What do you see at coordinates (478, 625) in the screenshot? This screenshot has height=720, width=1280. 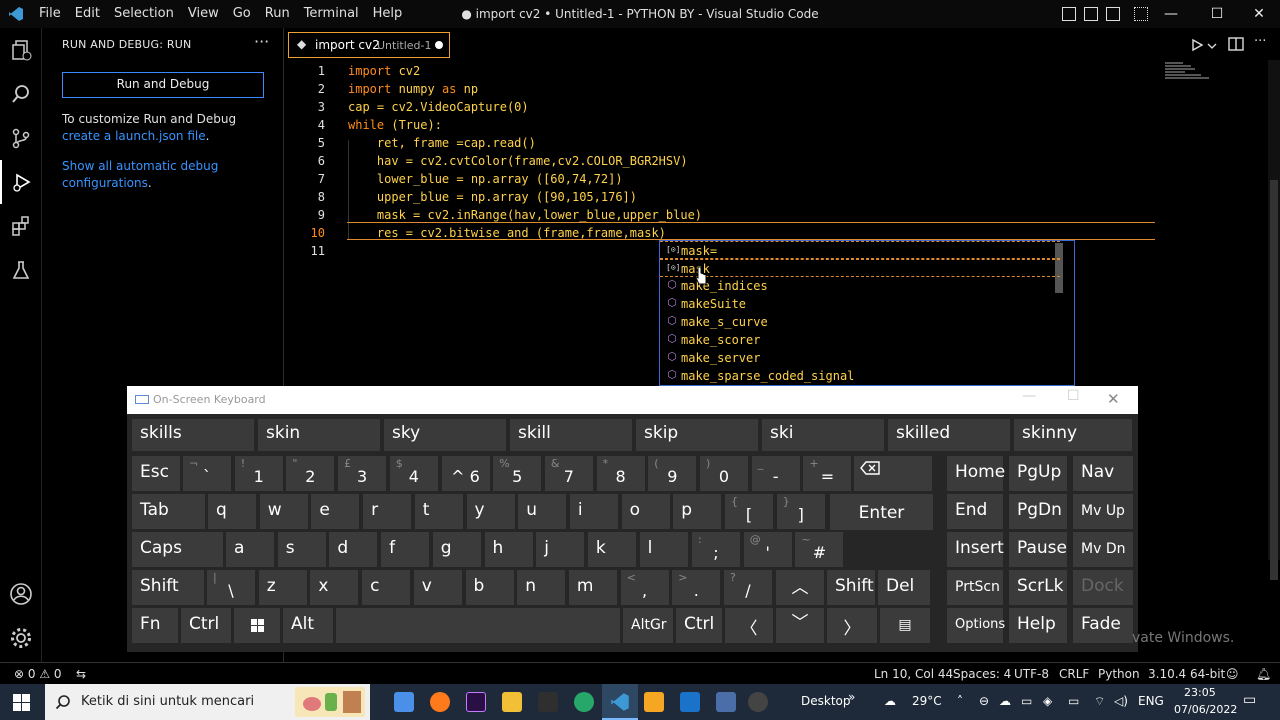 I see `key-space` at bounding box center [478, 625].